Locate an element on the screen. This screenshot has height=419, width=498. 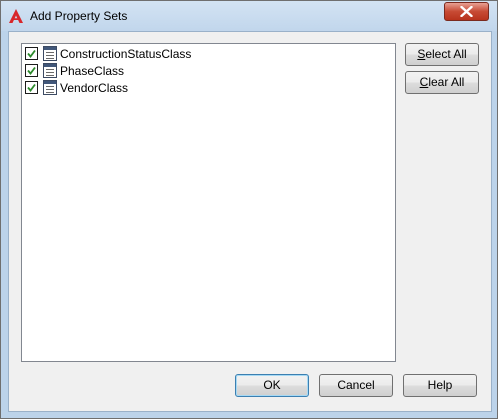
title-bar: Add Property Sets is located at coordinates (249, 16).